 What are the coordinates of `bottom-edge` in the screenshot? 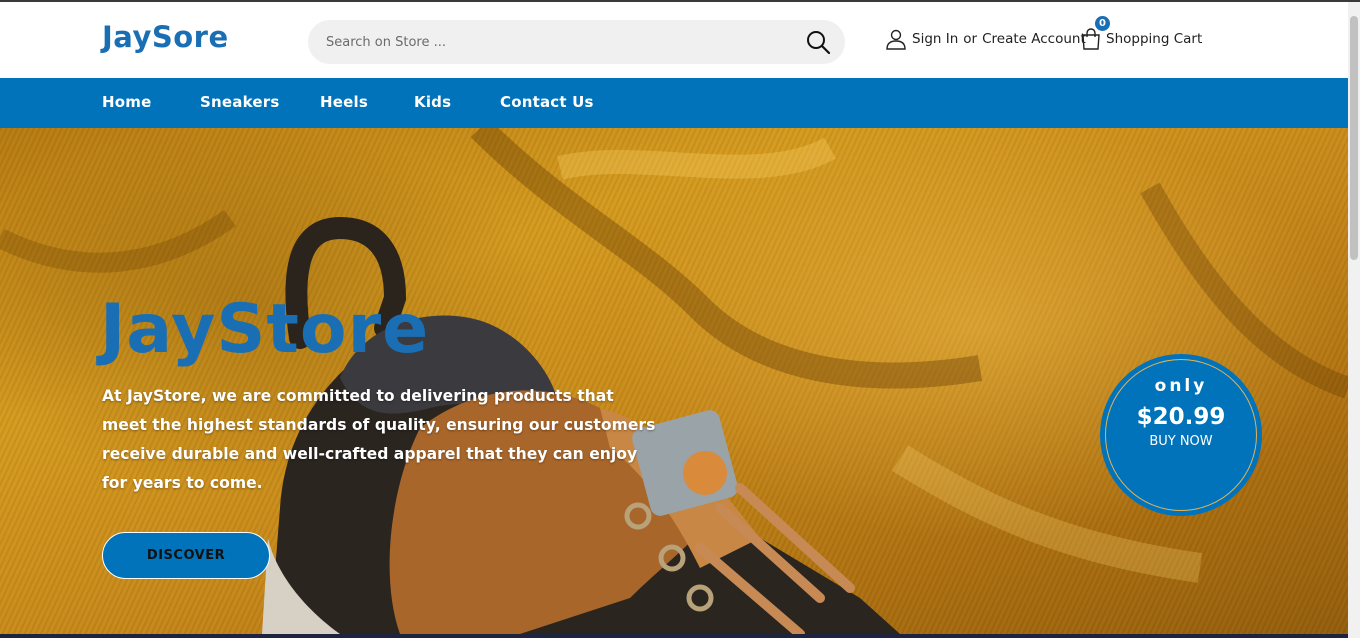 It's located at (674, 636).